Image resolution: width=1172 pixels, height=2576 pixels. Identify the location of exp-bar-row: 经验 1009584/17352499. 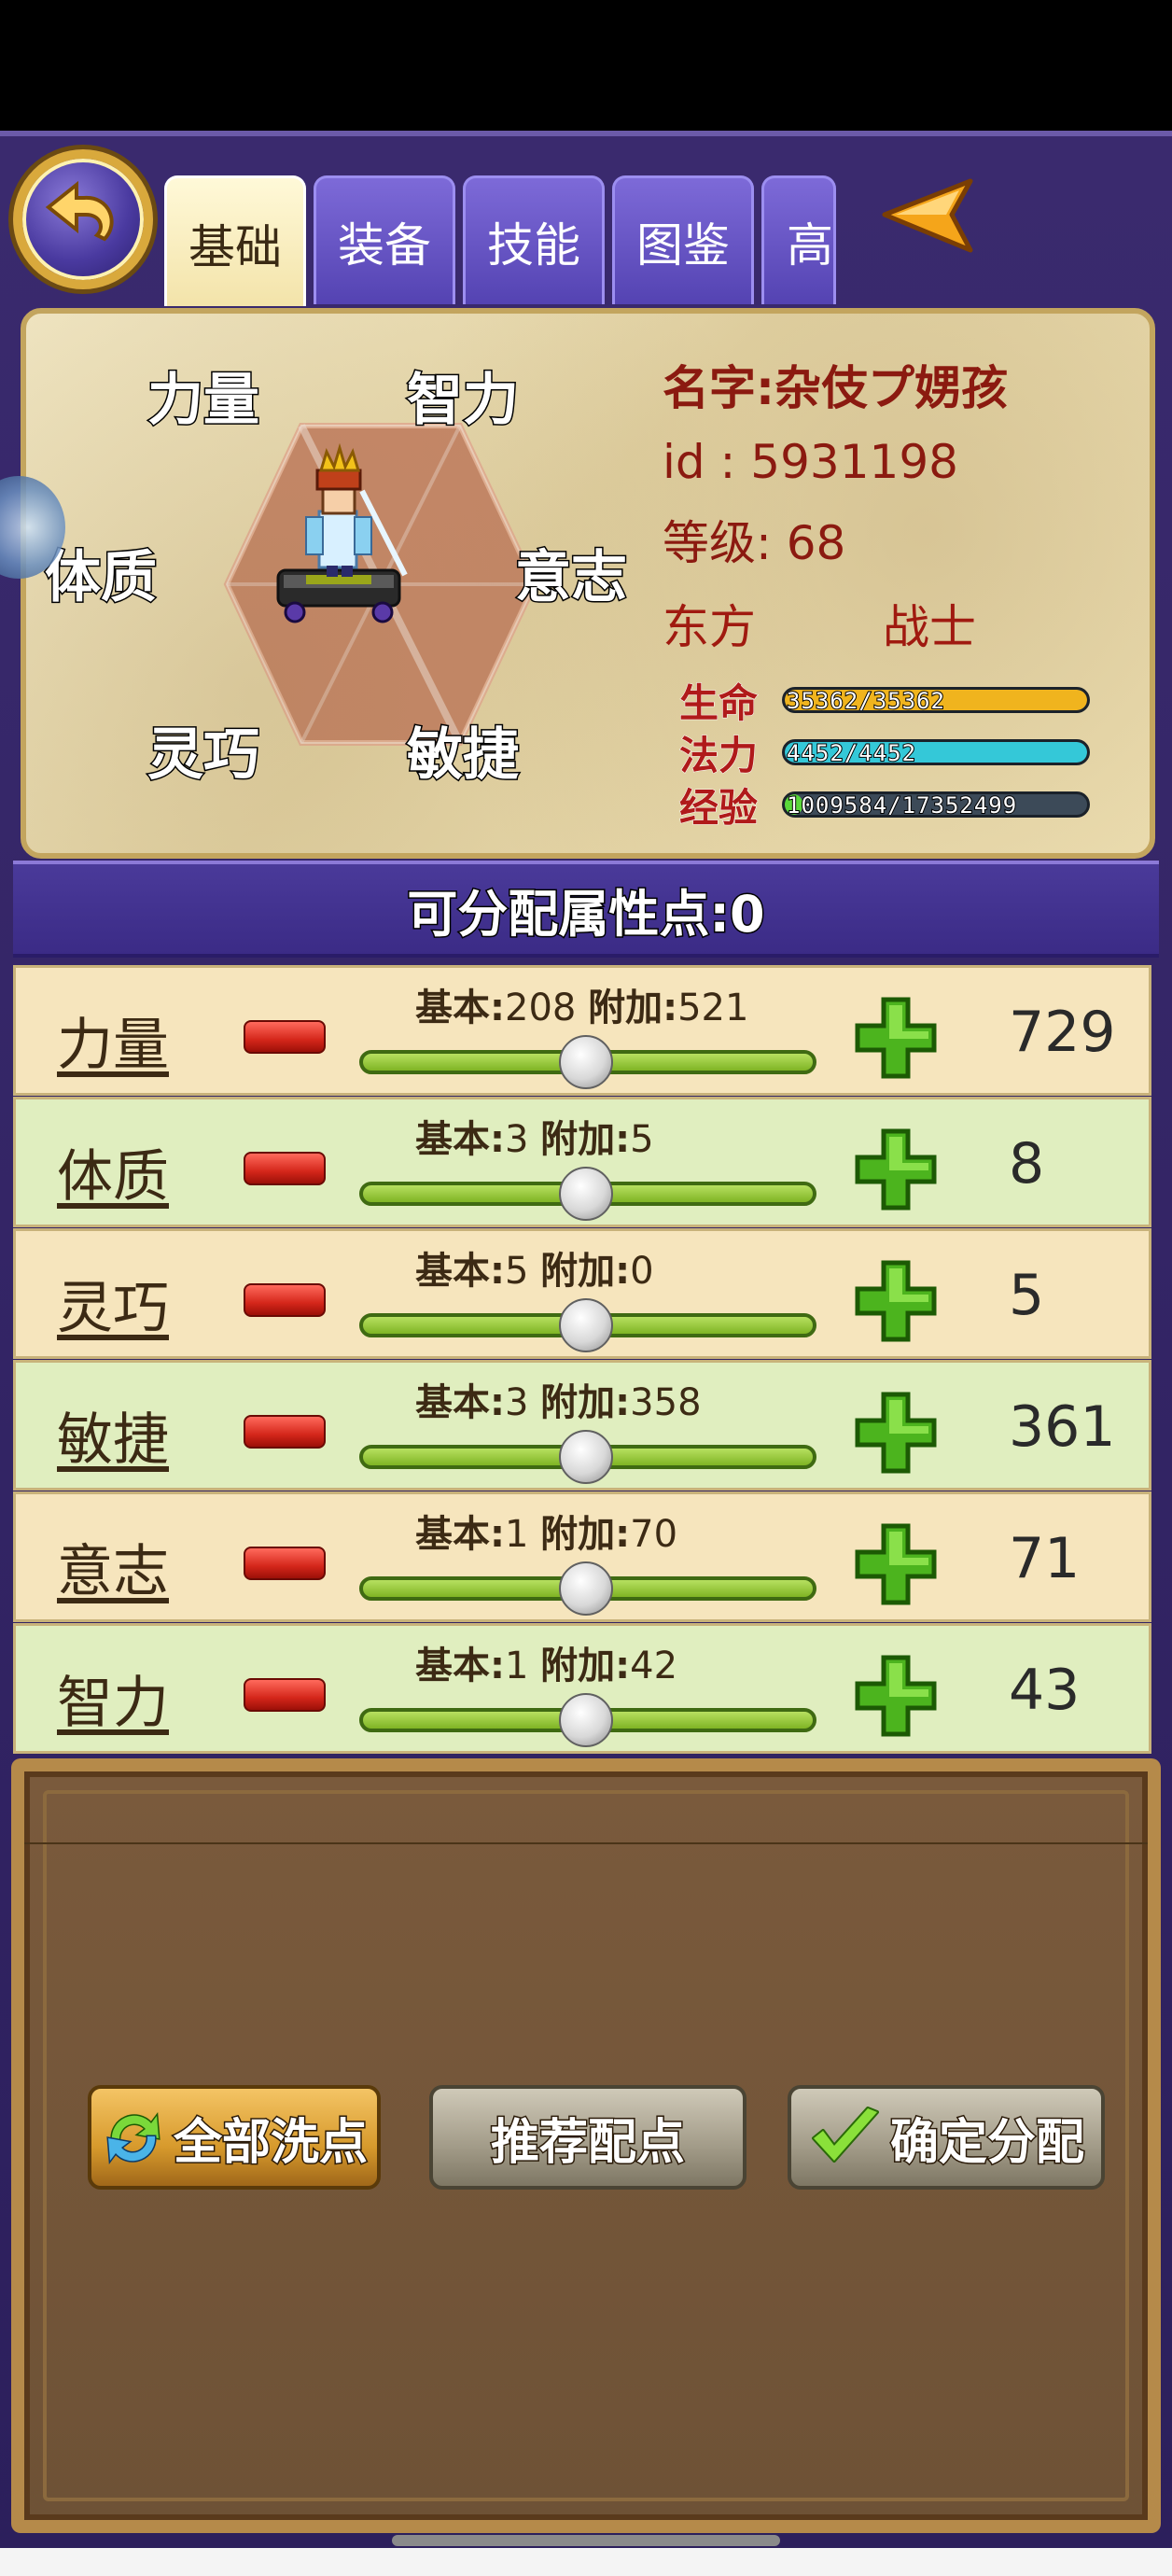
(884, 804).